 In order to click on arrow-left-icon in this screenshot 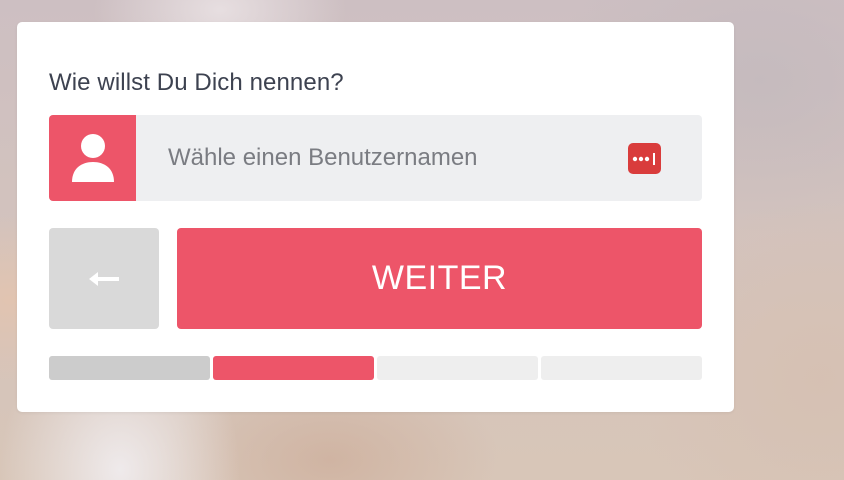, I will do `click(104, 278)`.